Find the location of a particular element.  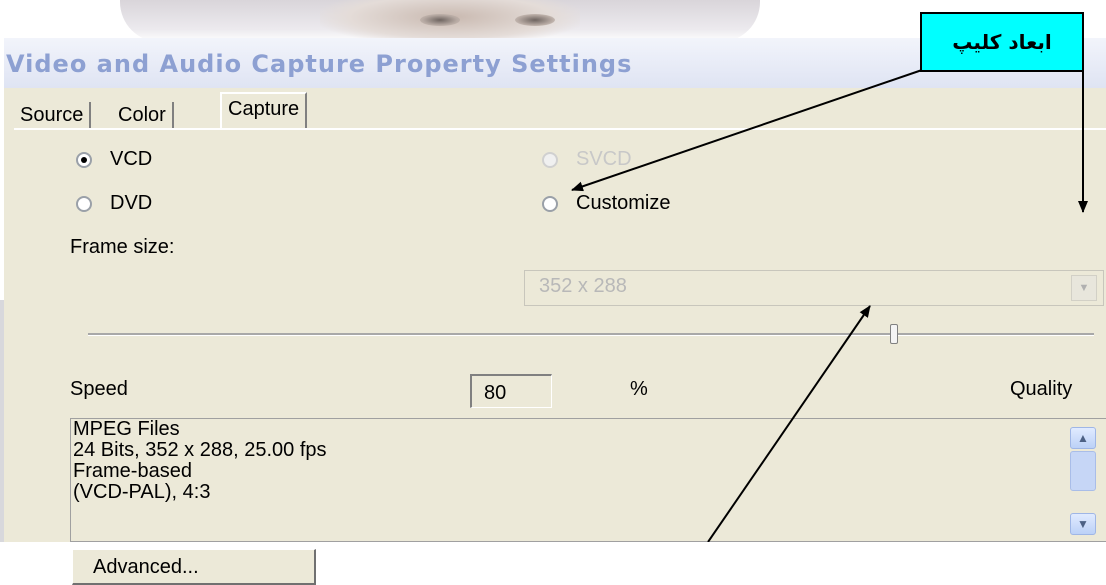

quality-value-input is located at coordinates (511, 391).